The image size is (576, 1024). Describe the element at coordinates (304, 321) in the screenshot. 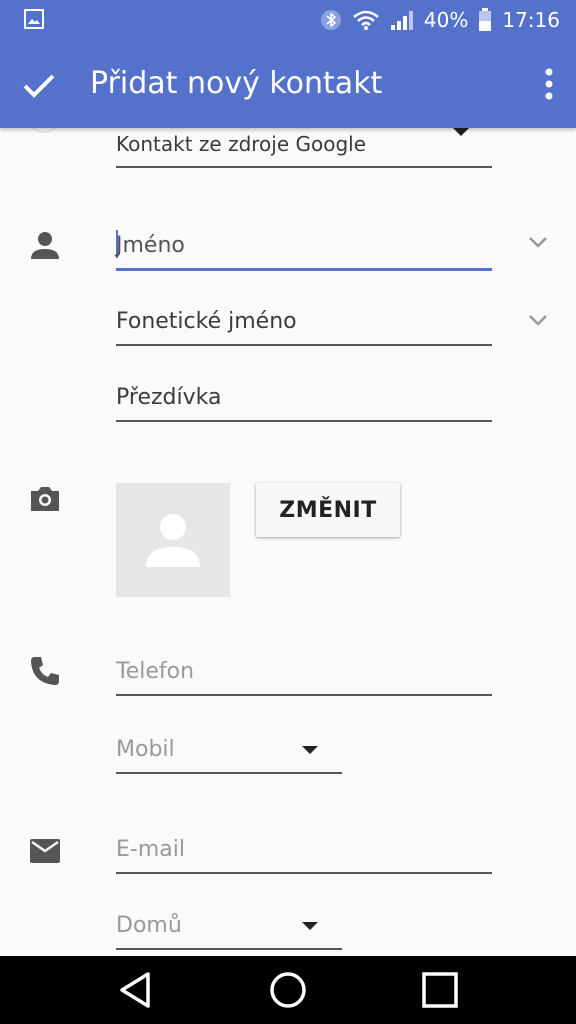

I see `phonetic-name-input: Fonetické jméno` at that location.